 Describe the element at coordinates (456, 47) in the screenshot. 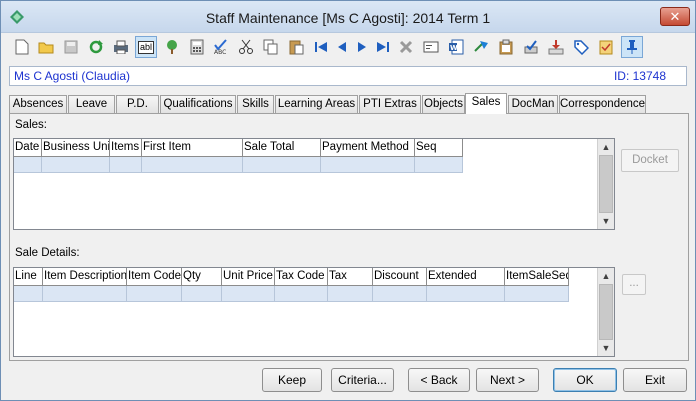

I see `word-icon: W` at that location.